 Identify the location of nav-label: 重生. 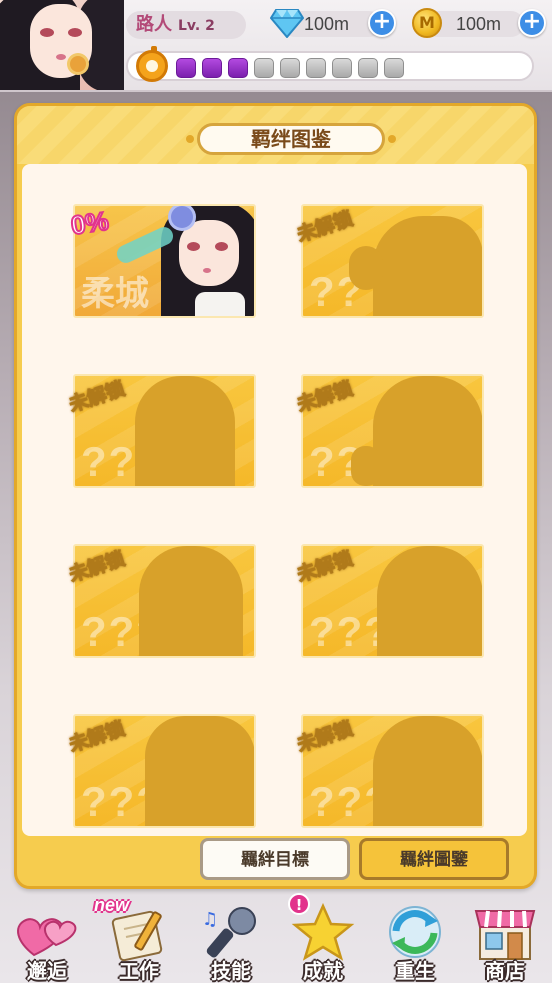
(415, 971).